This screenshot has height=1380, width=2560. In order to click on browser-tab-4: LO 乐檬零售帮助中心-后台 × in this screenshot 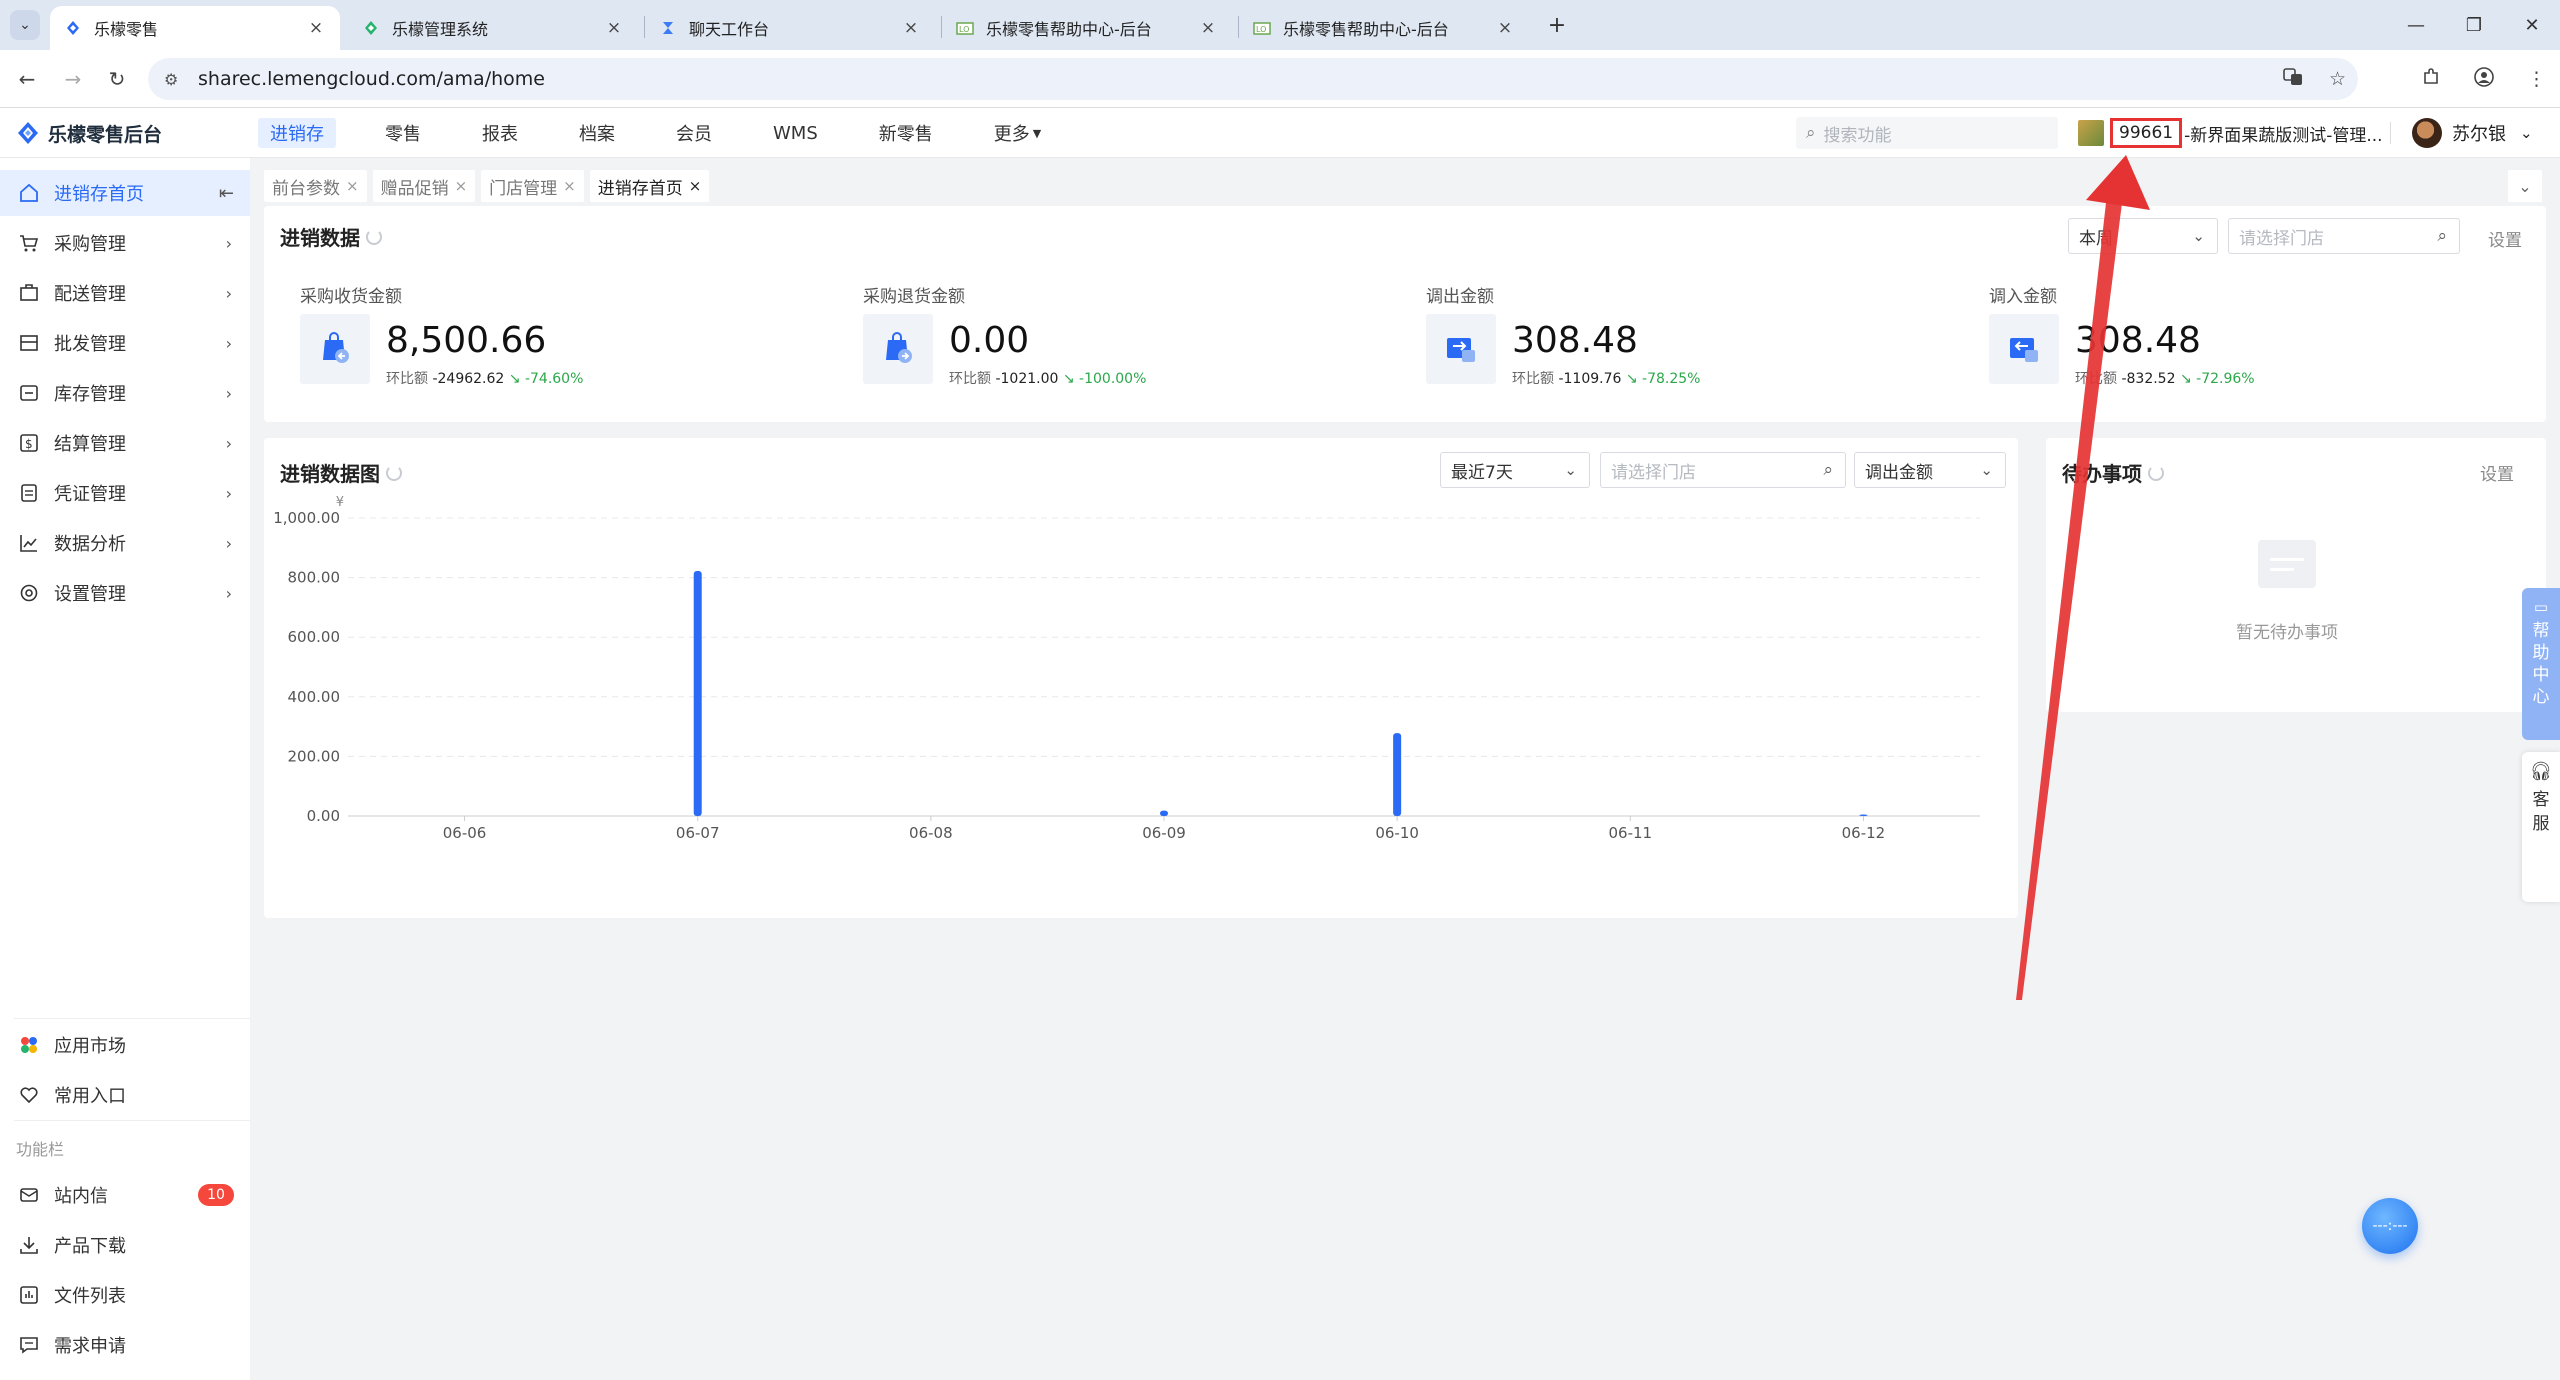, I will do `click(1384, 28)`.